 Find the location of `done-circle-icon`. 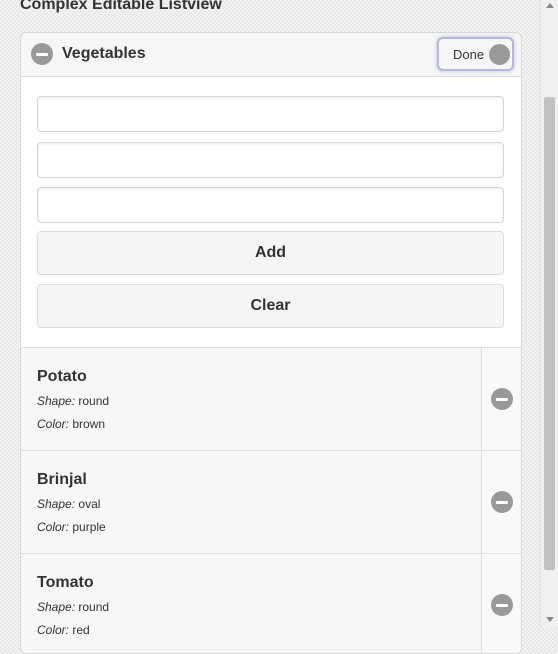

done-circle-icon is located at coordinates (499, 54).